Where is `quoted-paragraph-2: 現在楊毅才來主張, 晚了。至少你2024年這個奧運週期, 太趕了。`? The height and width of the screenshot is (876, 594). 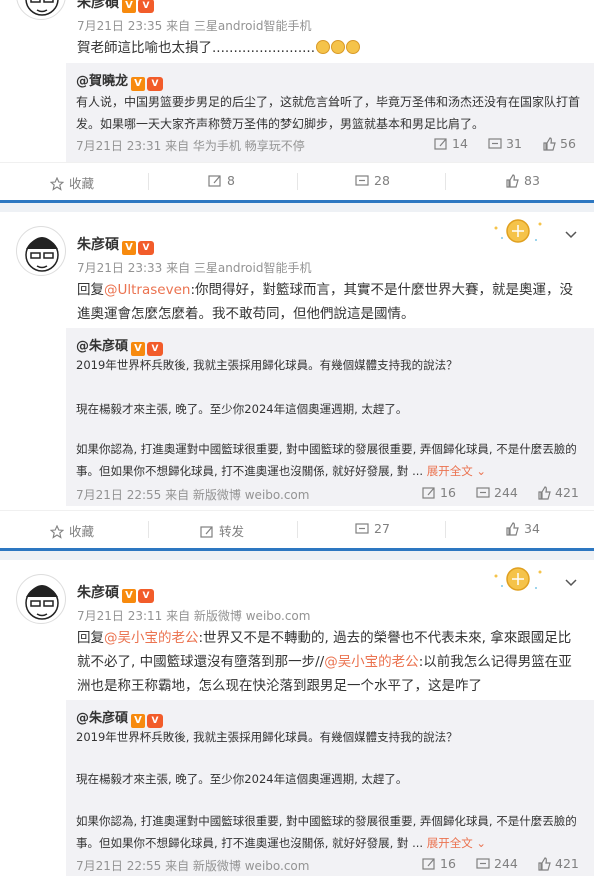
quoted-paragraph-2: 現在楊毅才來主張, 晚了。至少你2024年這個奧運週期, 太趕了。 is located at coordinates (242, 779).